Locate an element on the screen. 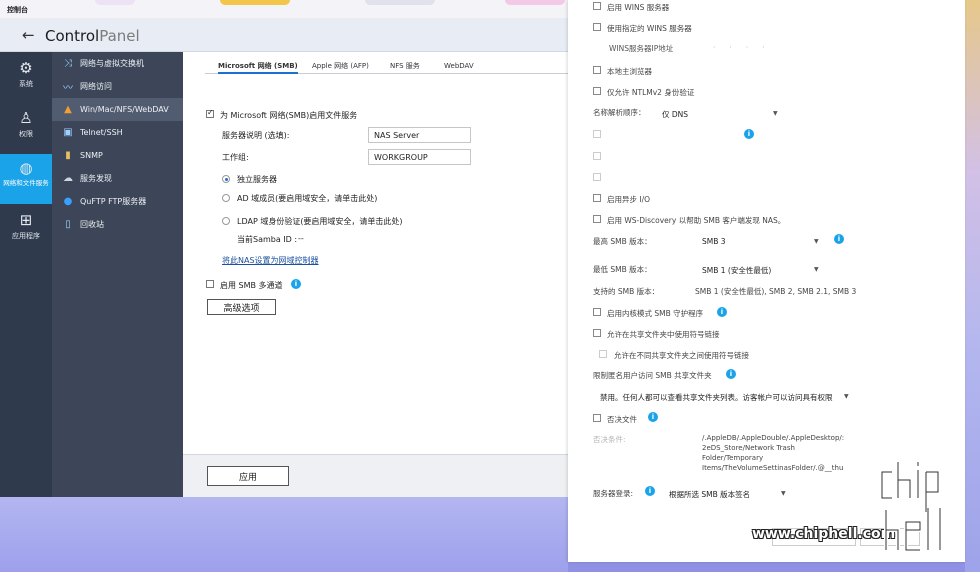 This screenshot has height=572, width=980. win-mac-nfs-icon: ▲ is located at coordinates (68, 109).